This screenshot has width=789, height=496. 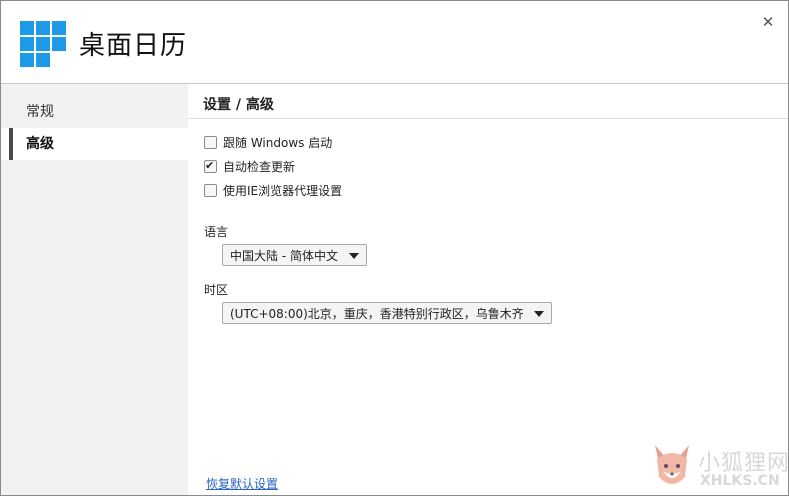 I want to click on checkbox-label: 自动检查更新, so click(x=259, y=167).